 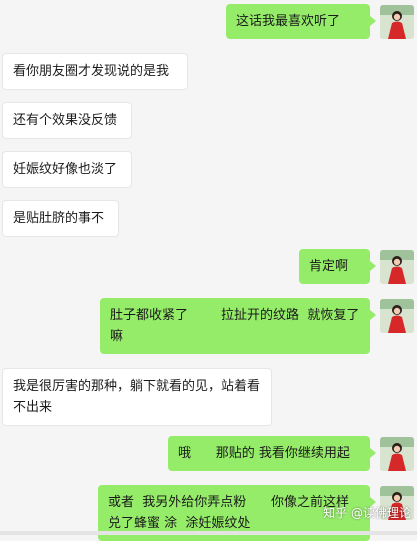 What do you see at coordinates (272, 453) in the screenshot?
I see `message-bubble-outgoing: 哦 那贴的 我看你继续用起` at bounding box center [272, 453].